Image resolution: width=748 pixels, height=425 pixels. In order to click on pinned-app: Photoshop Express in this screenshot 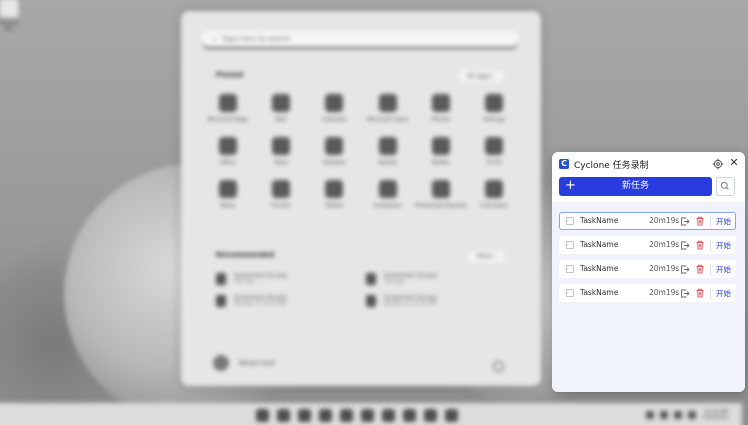, I will do `click(440, 195)`.